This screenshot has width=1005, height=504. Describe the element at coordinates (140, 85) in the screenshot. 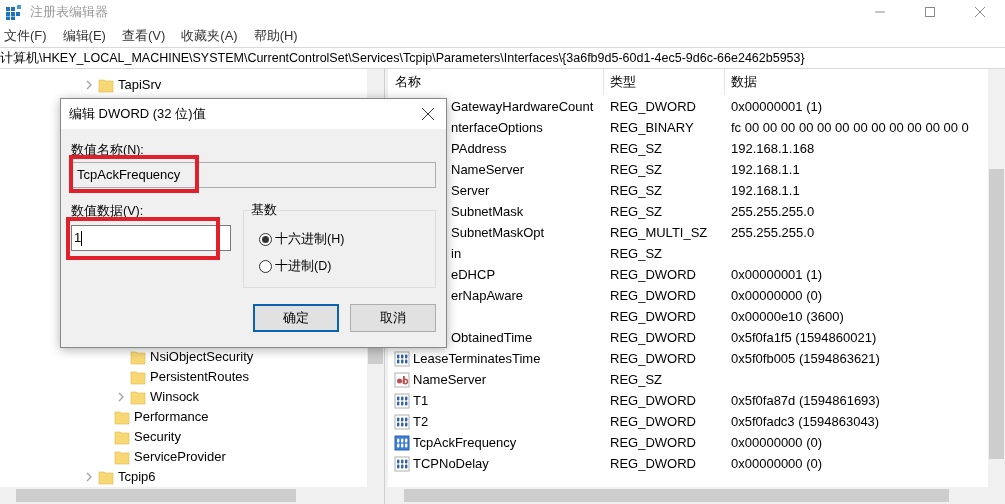

I see `tree-item: TapiSrv` at that location.